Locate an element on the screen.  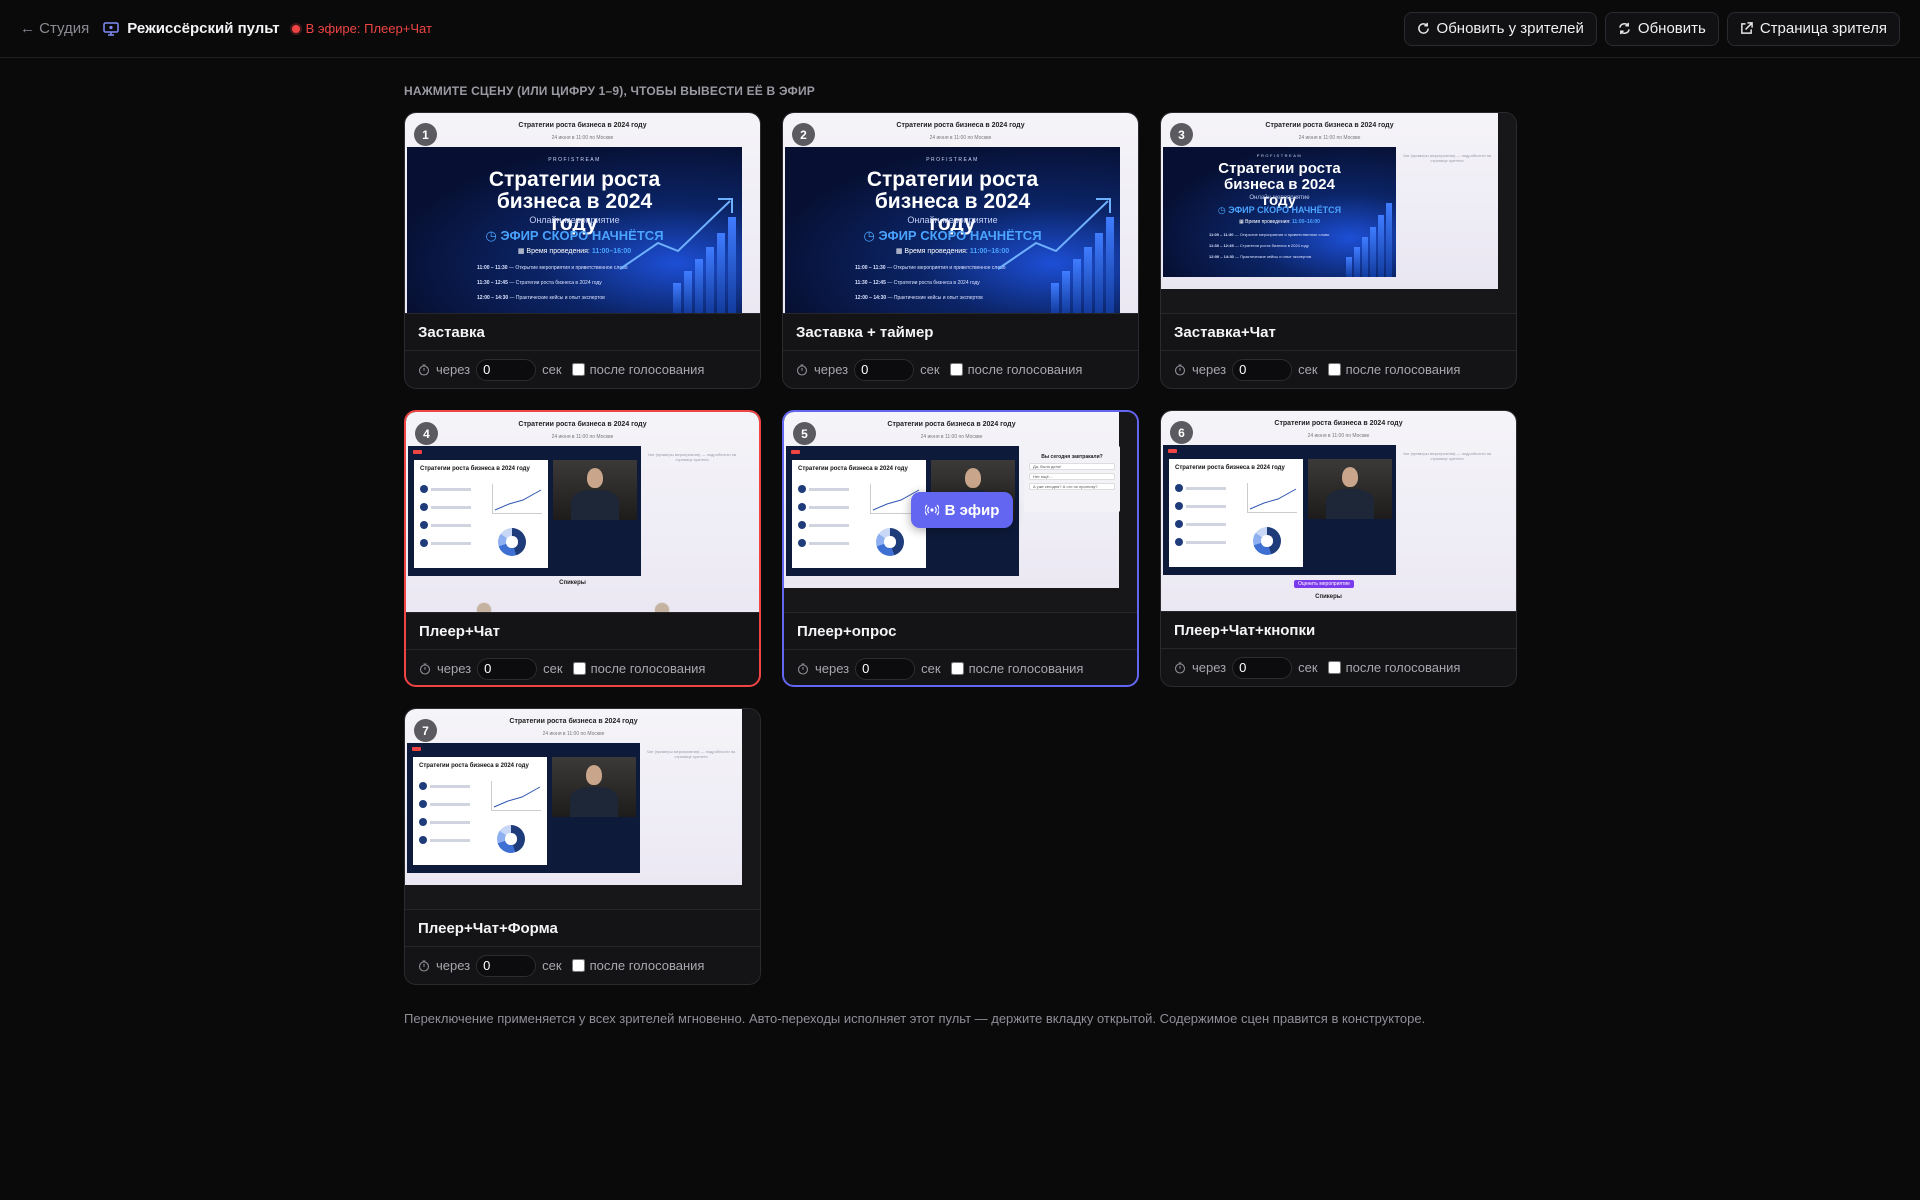
speaker-camera is located at coordinates (595, 490).